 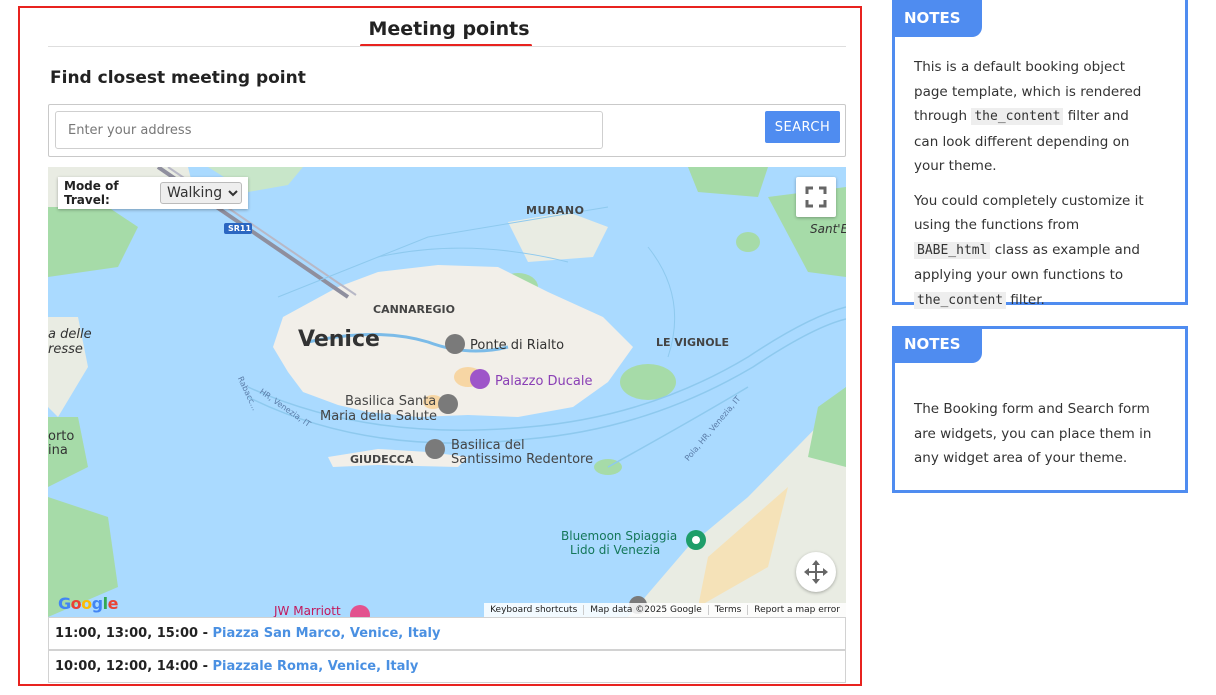 I want to click on label-santissimo-redentore: Santissimo Redentore, so click(x=522, y=459).